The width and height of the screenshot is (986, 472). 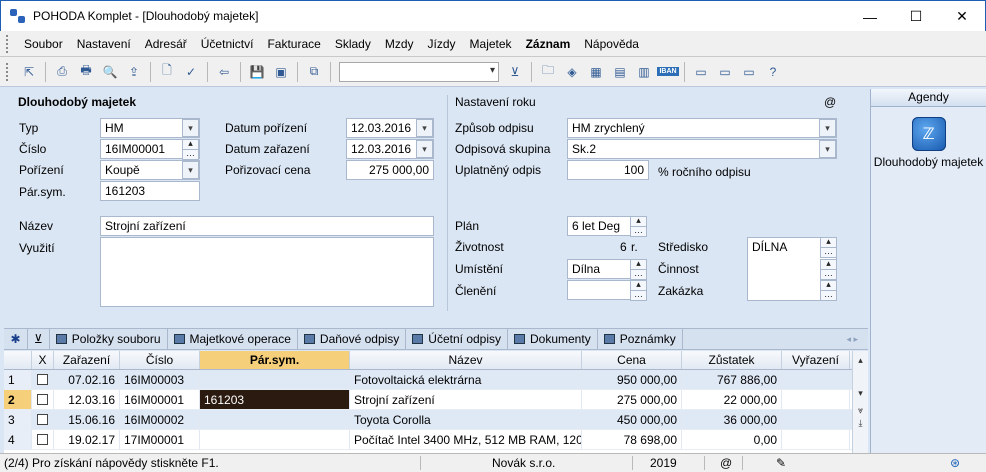 I want to click on menu-soubor: Soubor, so click(x=43, y=44).